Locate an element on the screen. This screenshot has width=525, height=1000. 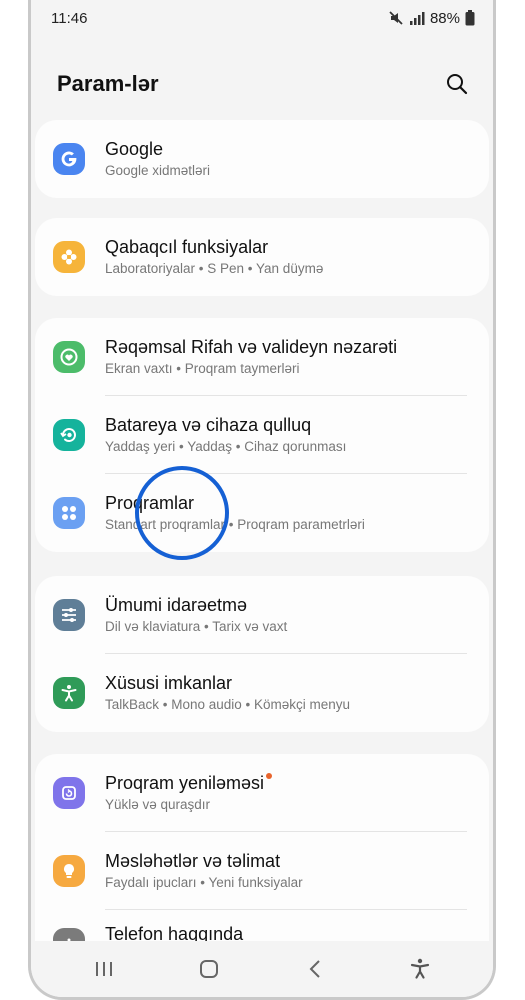
accessibility-shortcut-button is located at coordinates (420, 969).